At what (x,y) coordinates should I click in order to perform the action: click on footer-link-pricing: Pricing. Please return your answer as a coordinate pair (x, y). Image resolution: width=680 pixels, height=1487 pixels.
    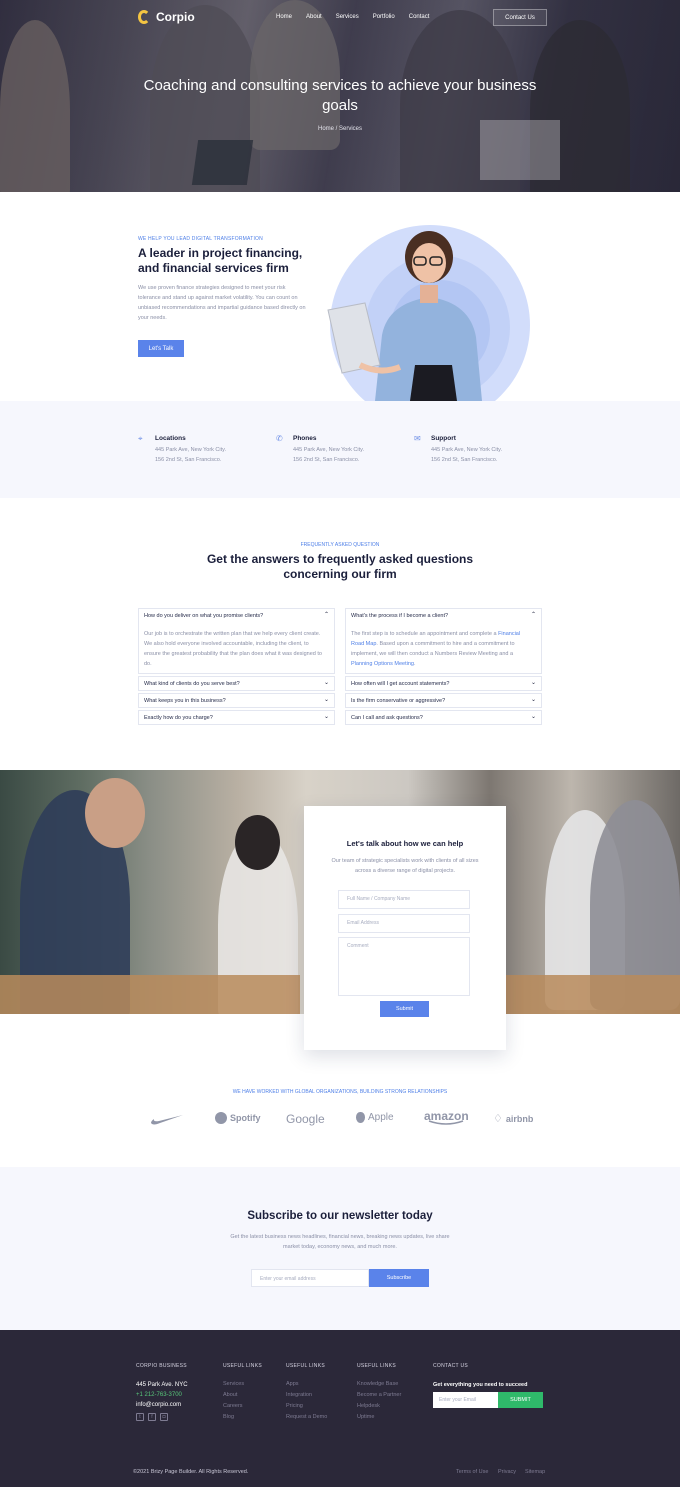
    Looking at the image, I should click on (294, 1406).